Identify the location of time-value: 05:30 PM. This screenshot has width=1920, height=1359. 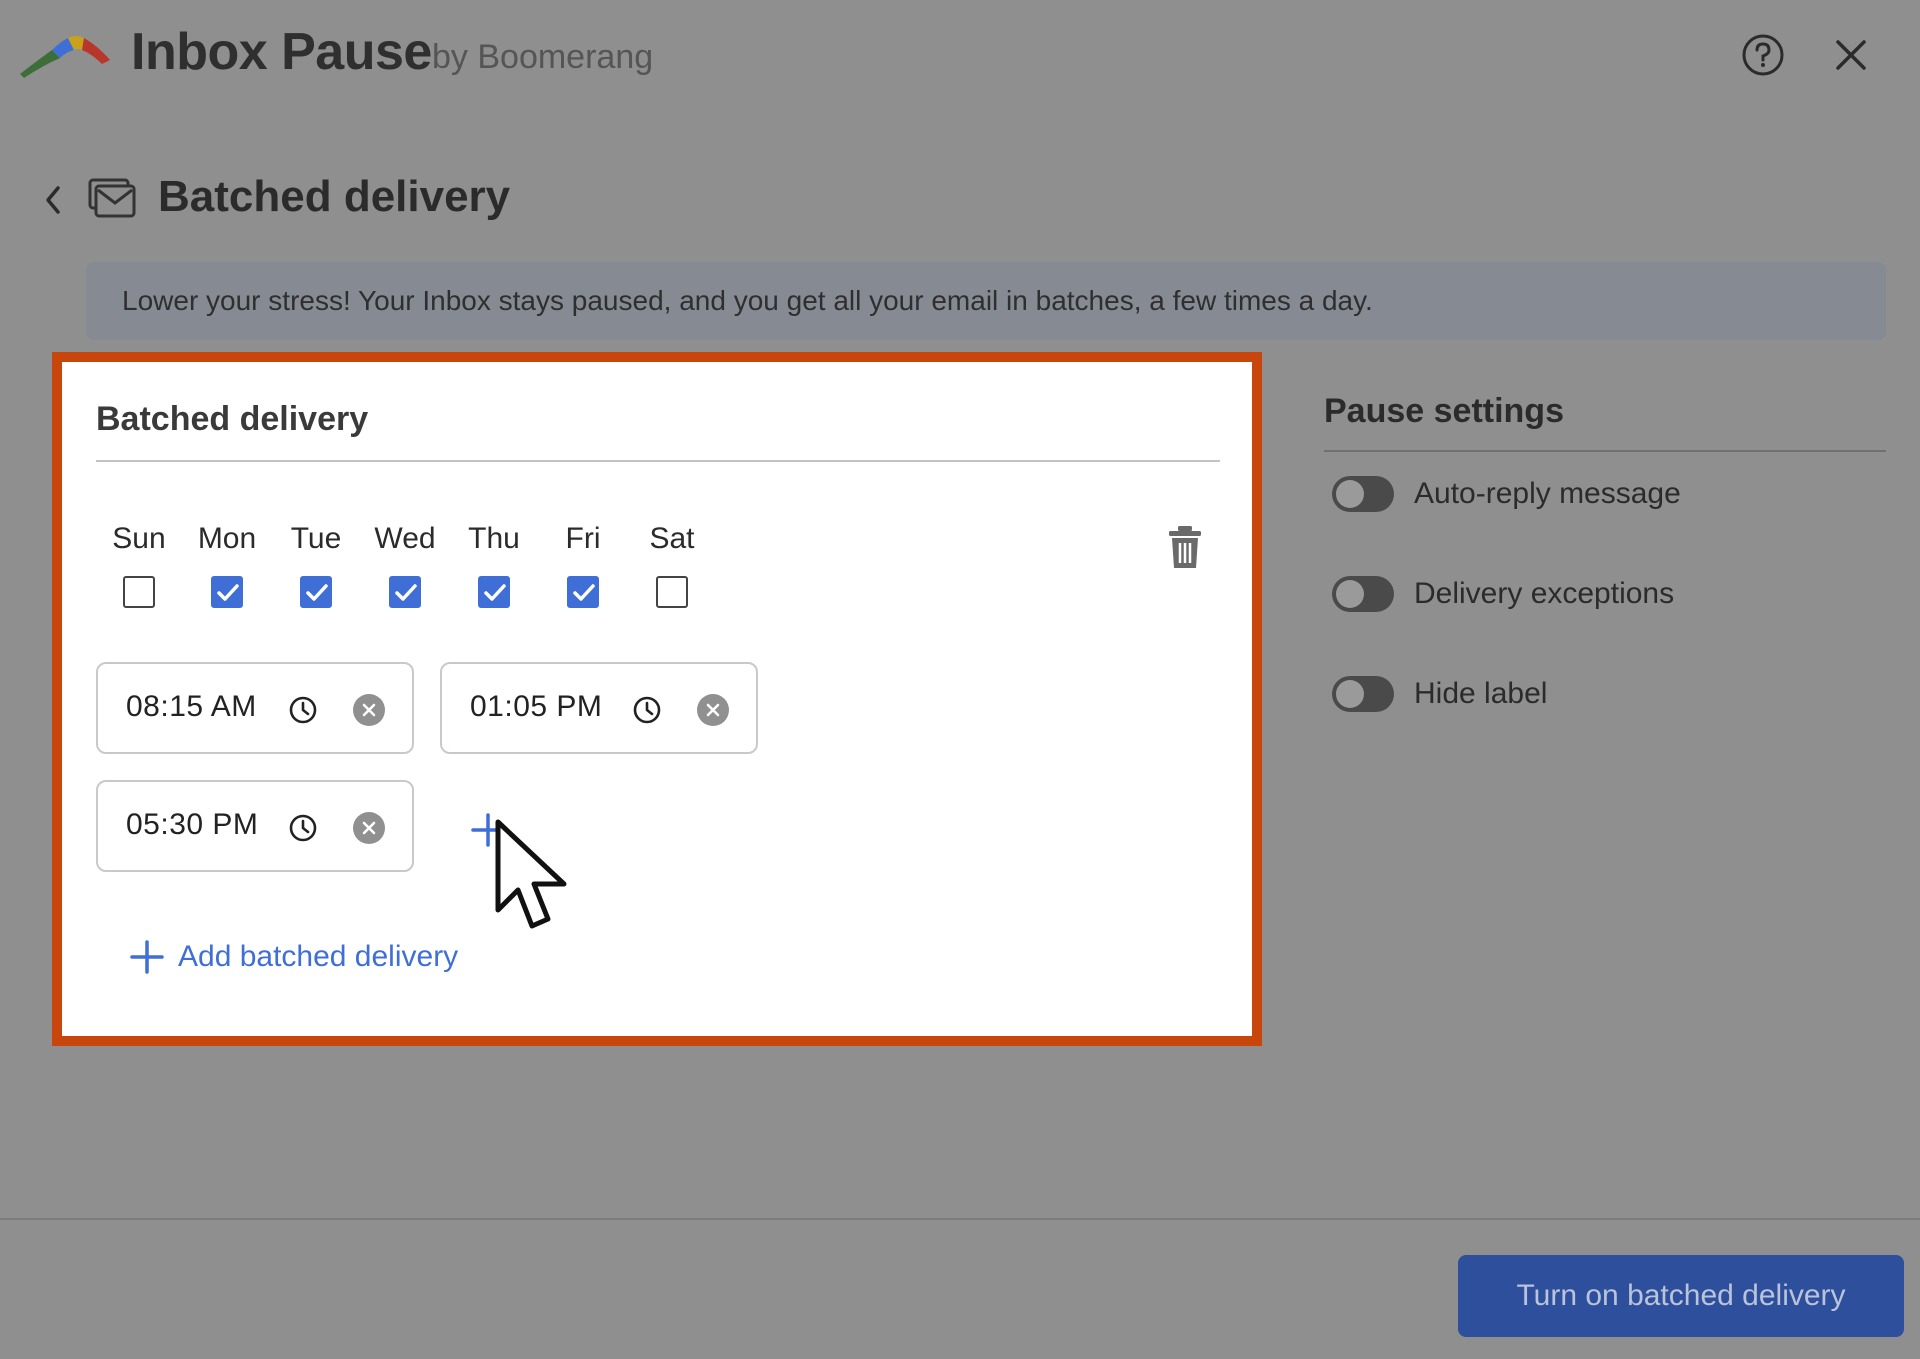
(192, 824).